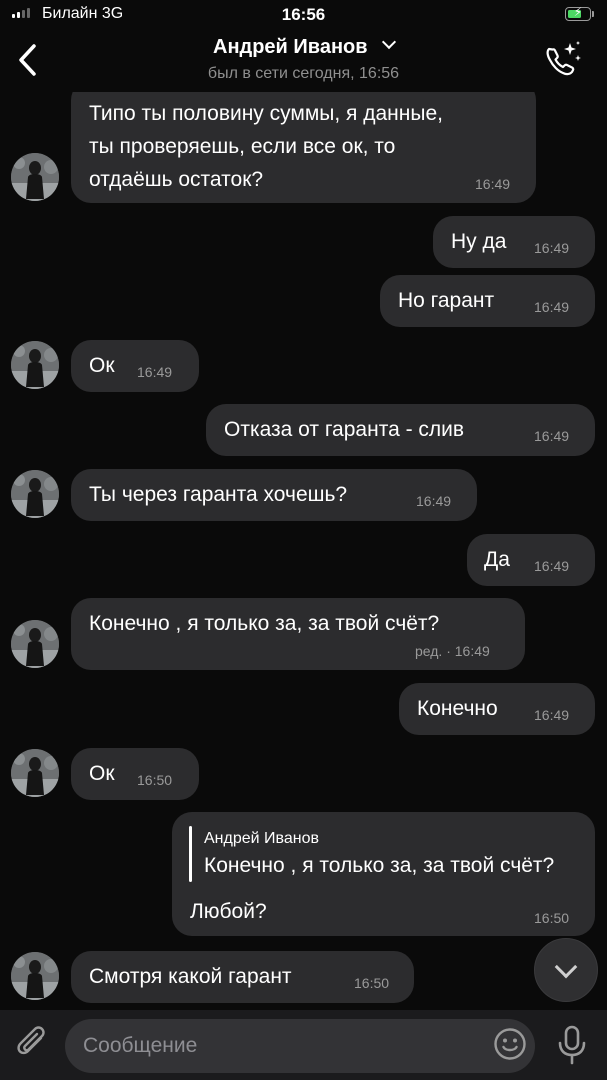  I want to click on reply-quote-text: Конечно , я только за, за твой счёт?, so click(379, 865).